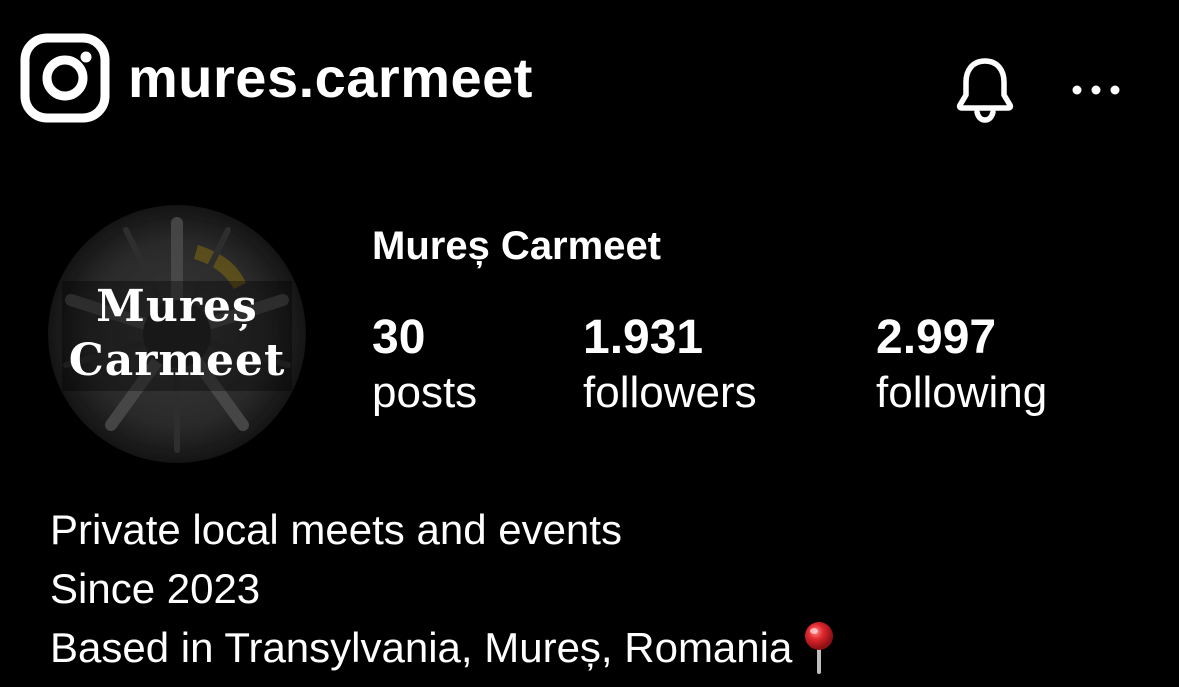 The height and width of the screenshot is (687, 1179). What do you see at coordinates (155, 588) in the screenshot?
I see `bio-line-2: Since 2023` at bounding box center [155, 588].